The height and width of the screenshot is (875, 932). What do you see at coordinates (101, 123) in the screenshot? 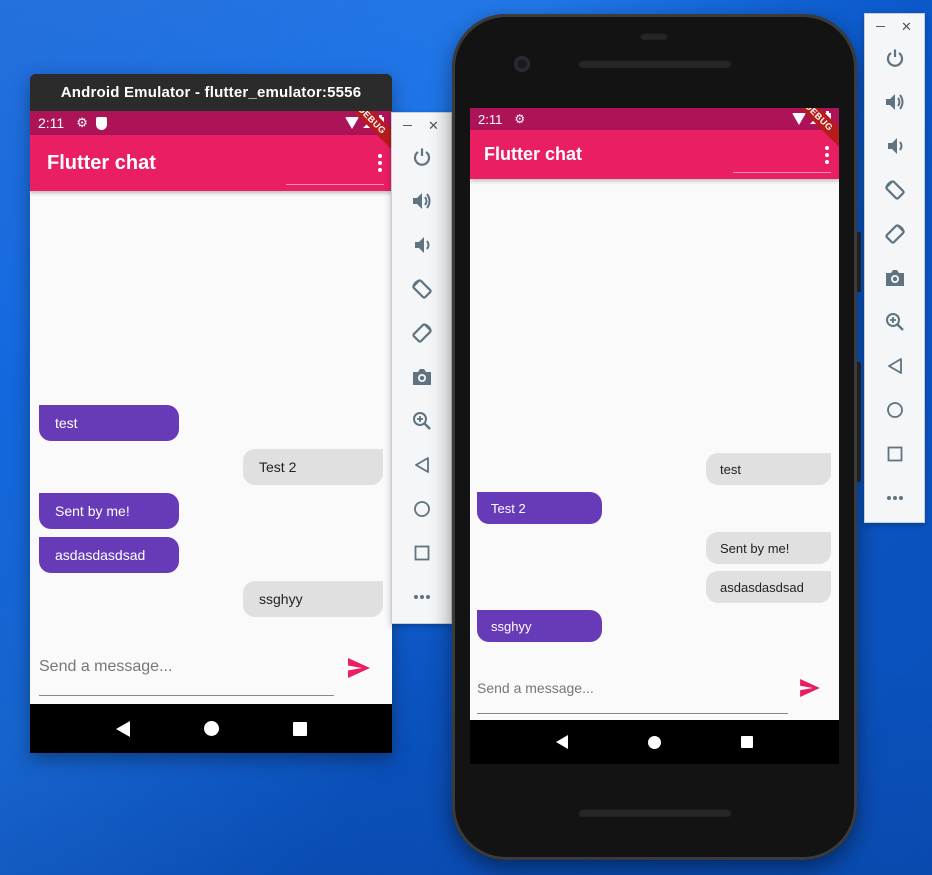
I see `shield-status-icon` at bounding box center [101, 123].